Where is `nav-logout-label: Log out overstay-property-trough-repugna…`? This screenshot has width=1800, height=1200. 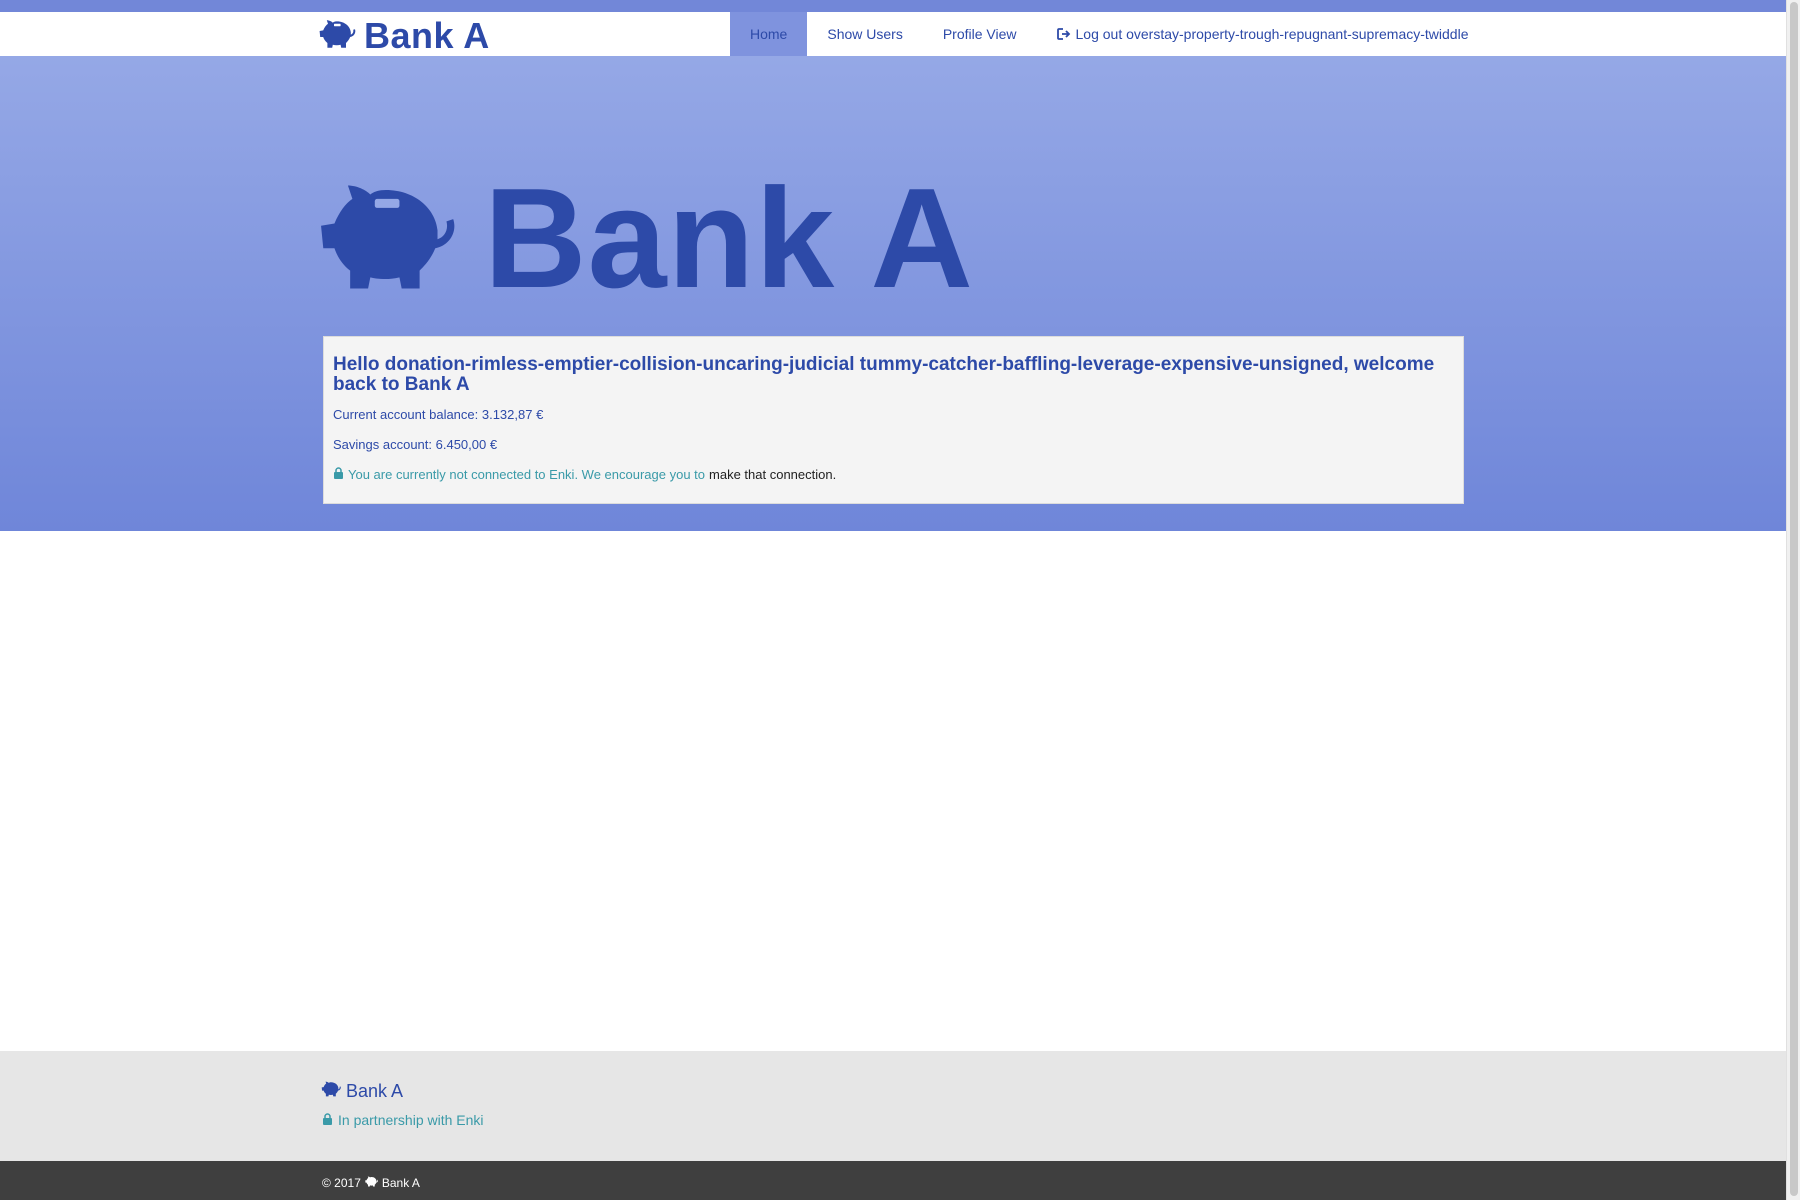 nav-logout-label: Log out overstay-property-trough-repugna… is located at coordinates (1272, 34).